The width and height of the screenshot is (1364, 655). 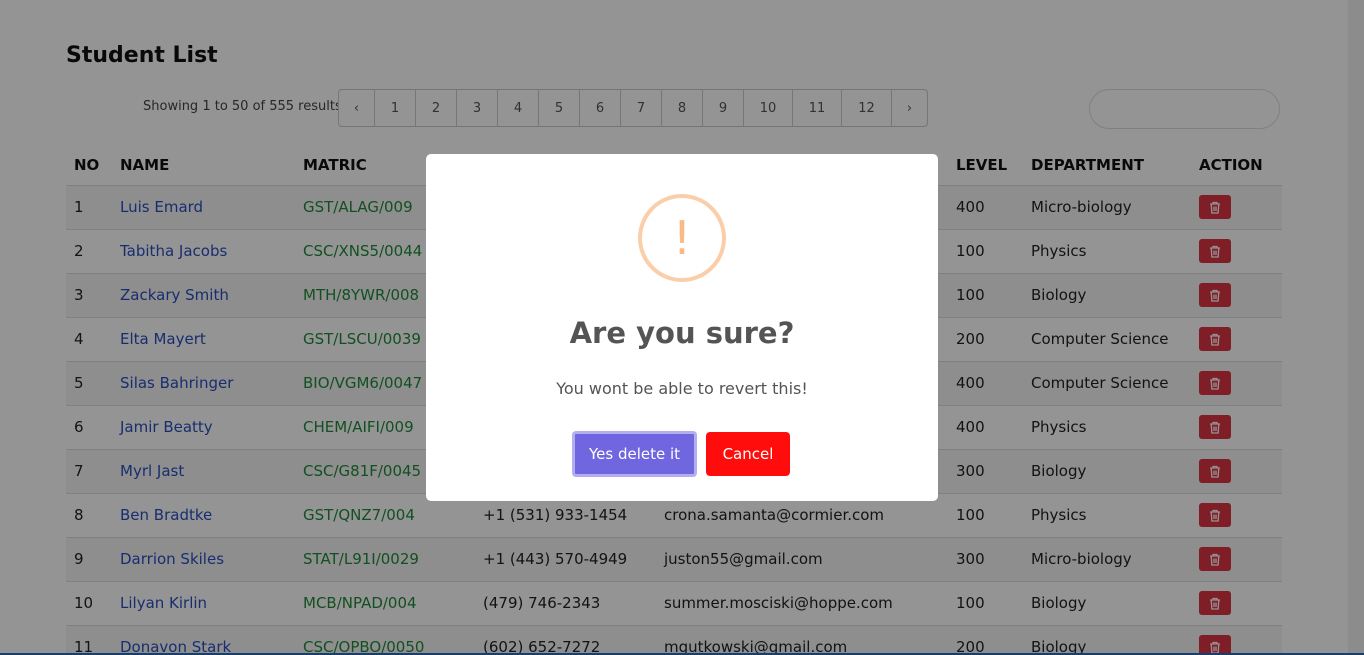 I want to click on warning-icon: !, so click(x=682, y=238).